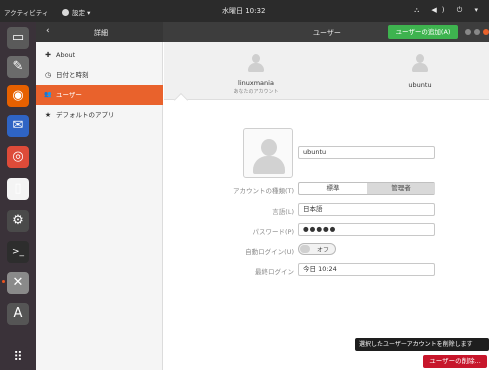 The image size is (489, 370). I want to click on activities-button: アクティビティ, so click(26, 12).